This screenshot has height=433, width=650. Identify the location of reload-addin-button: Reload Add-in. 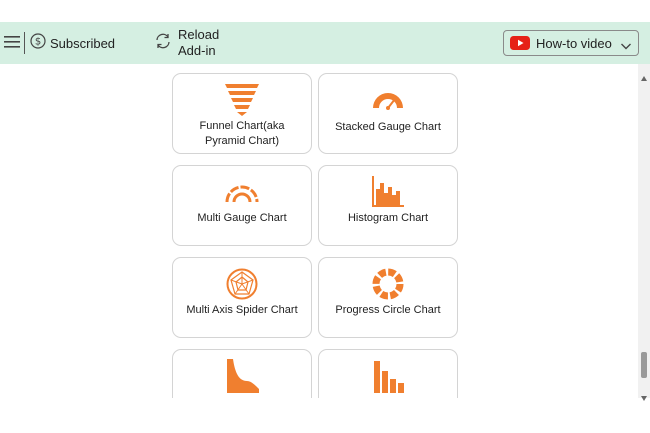
(186, 43).